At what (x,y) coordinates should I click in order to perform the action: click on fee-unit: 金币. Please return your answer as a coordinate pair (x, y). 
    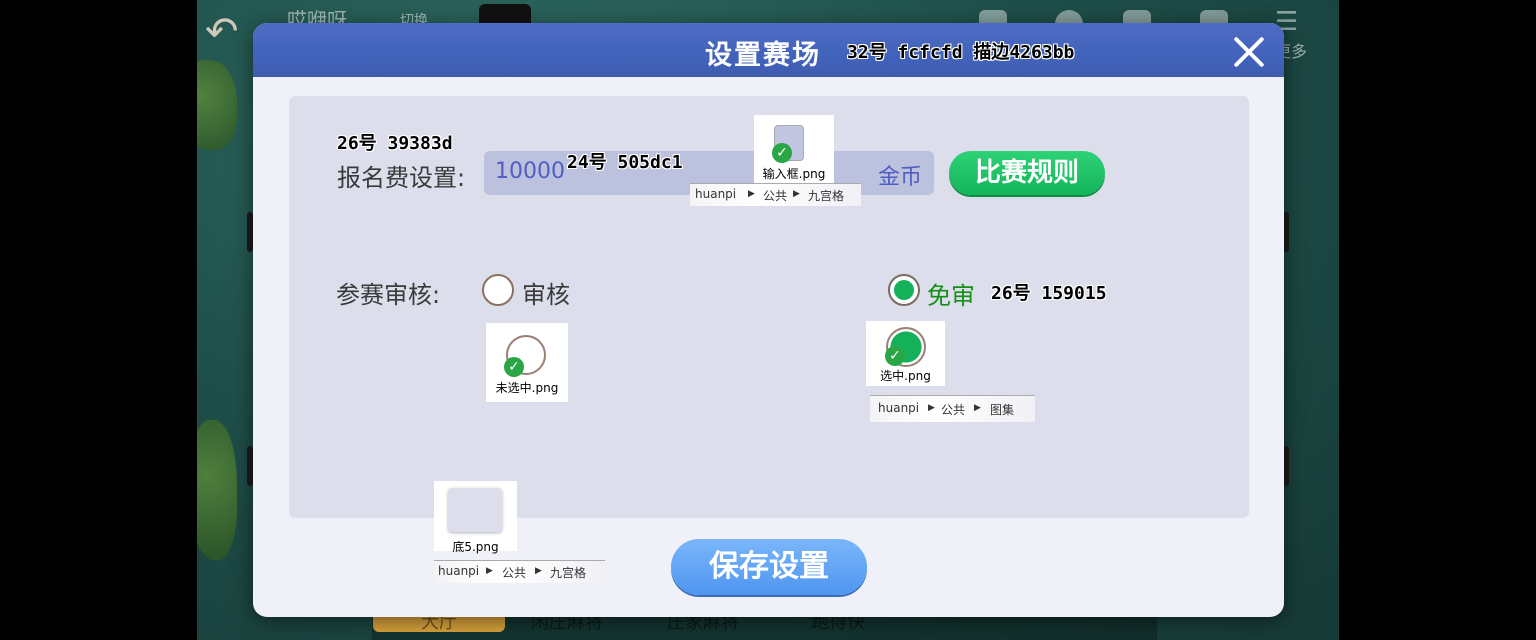
    Looking at the image, I should click on (899, 177).